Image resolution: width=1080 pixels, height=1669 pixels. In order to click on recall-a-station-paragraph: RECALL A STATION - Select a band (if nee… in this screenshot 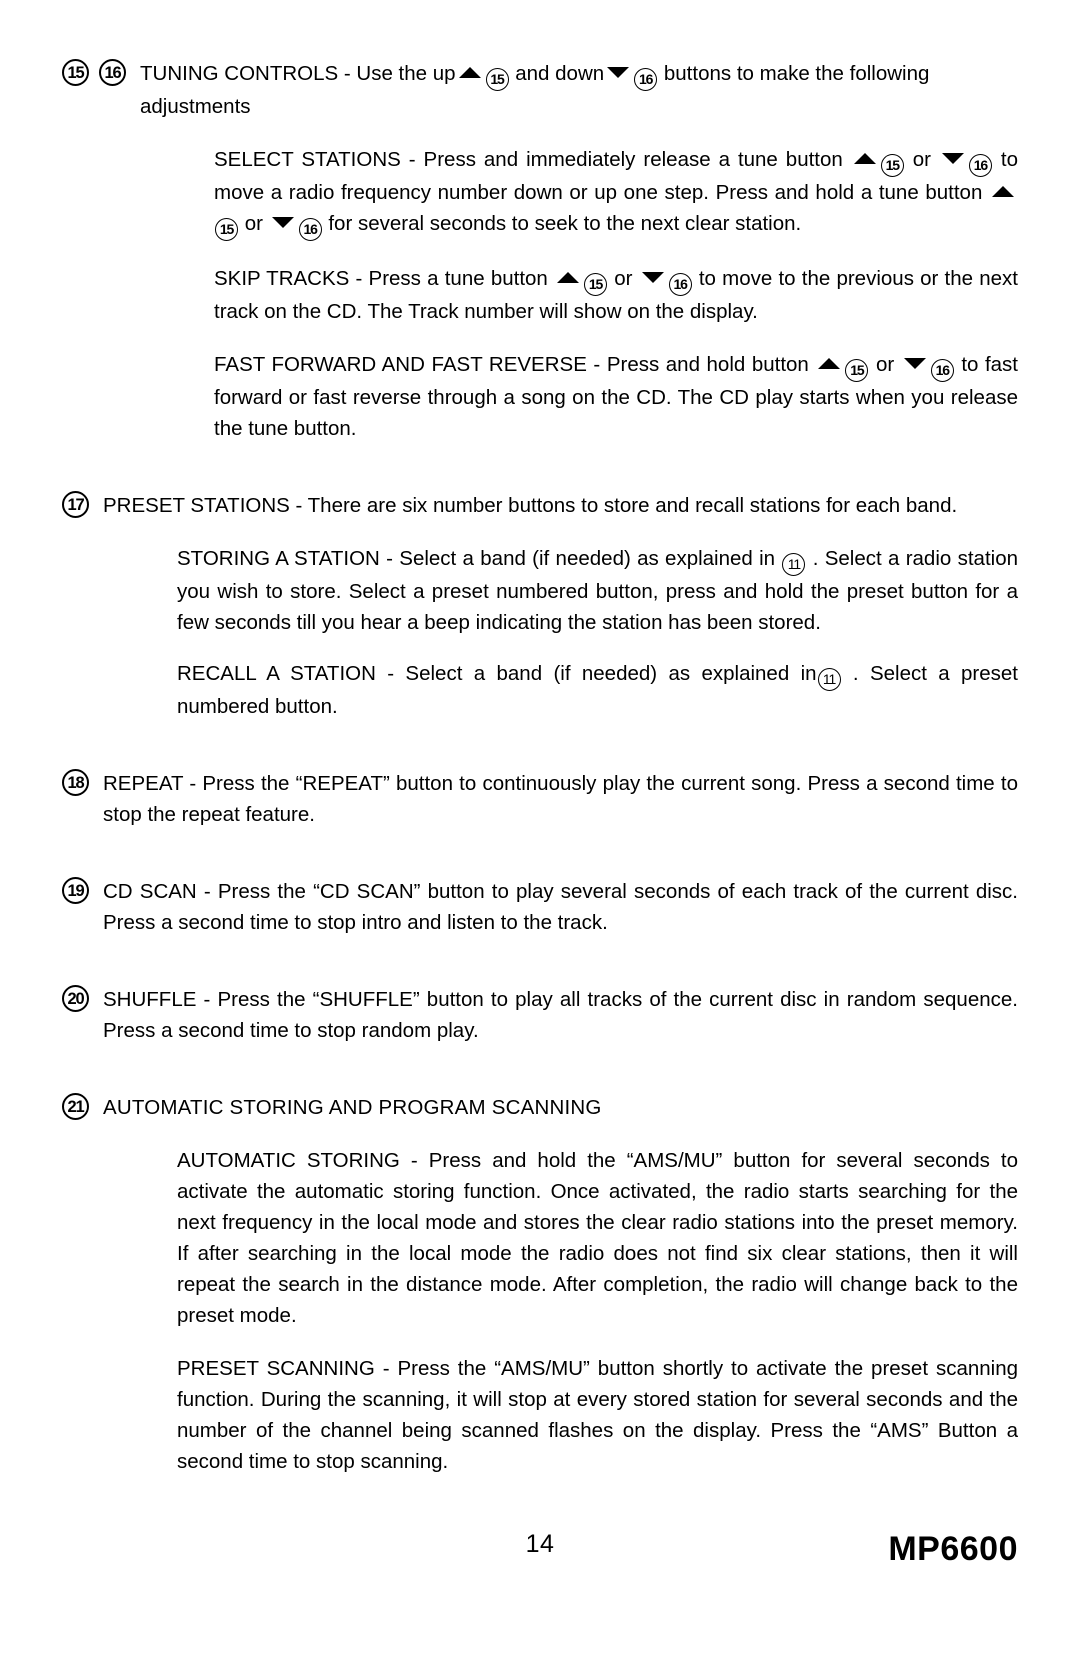, I will do `click(597, 690)`.